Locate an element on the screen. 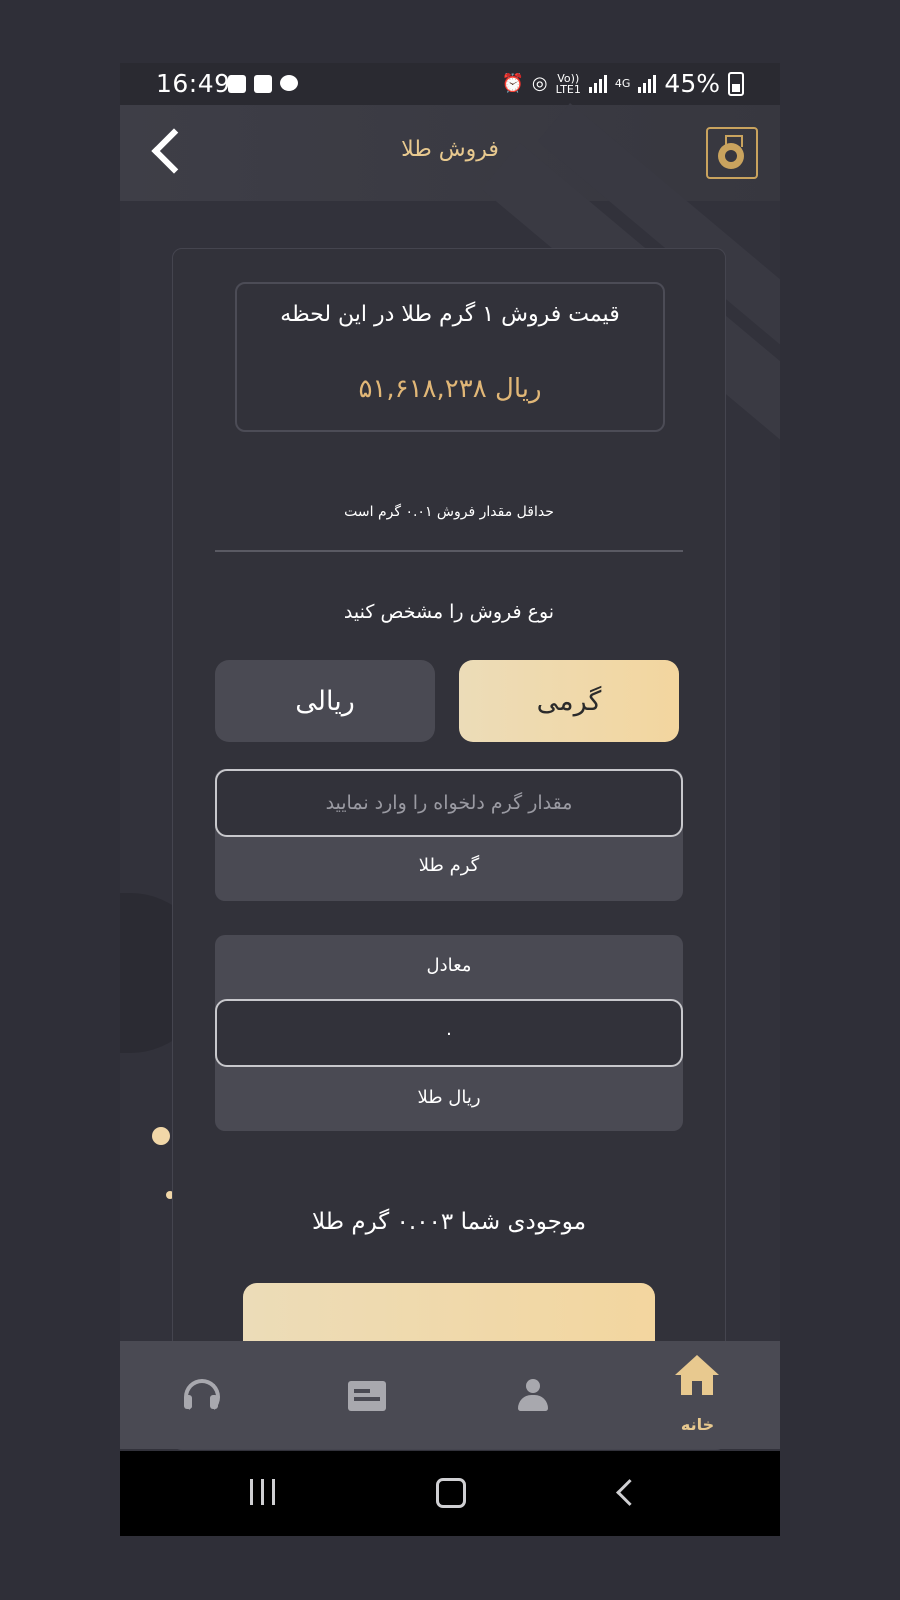  equivalent-group: معادل ۰ ریال طلا is located at coordinates (449, 1033).